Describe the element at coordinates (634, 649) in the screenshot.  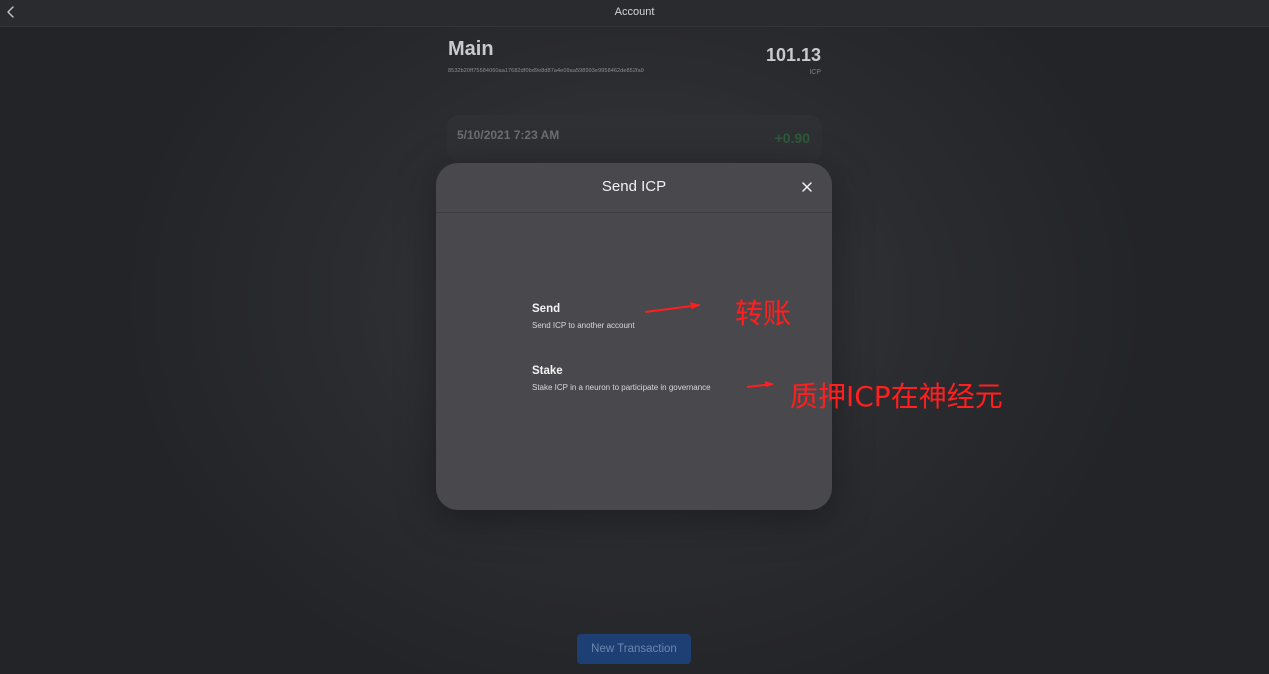
I see `new-transaction-button: New Transaction` at that location.